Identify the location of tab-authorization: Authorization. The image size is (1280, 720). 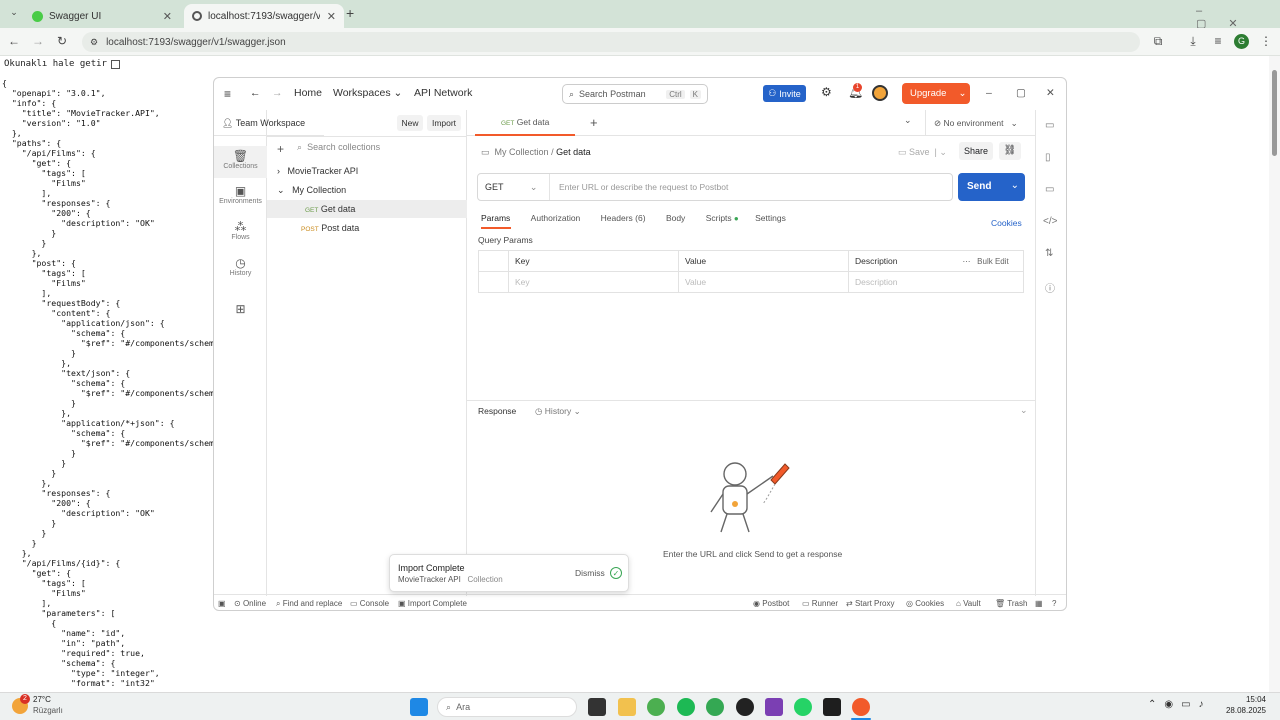
(556, 218).